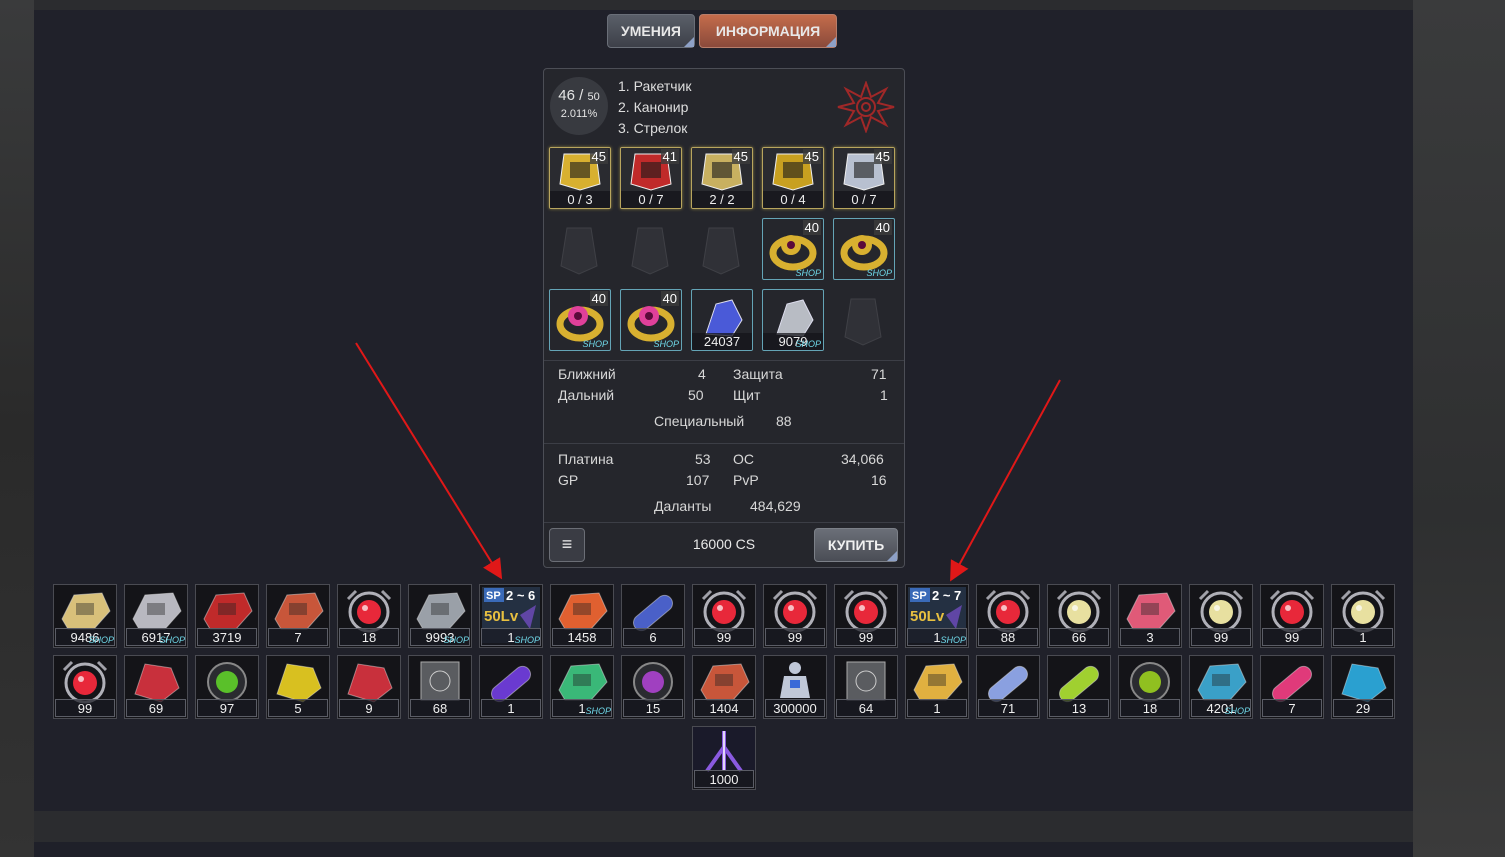 This screenshot has height=857, width=1505. Describe the element at coordinates (702, 374) in the screenshot. I see `melee-value: 4` at that location.